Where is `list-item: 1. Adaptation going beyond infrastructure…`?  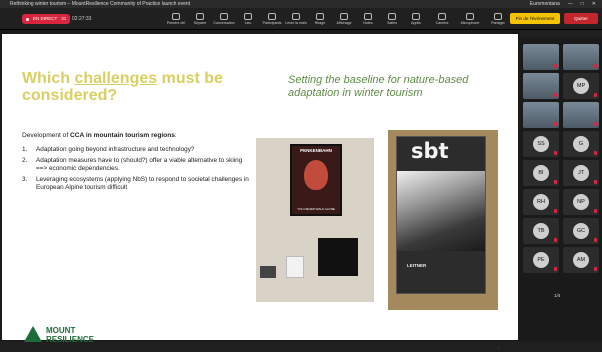
list-item: 1. Adaptation going beyond infrastructure… is located at coordinates (108, 149).